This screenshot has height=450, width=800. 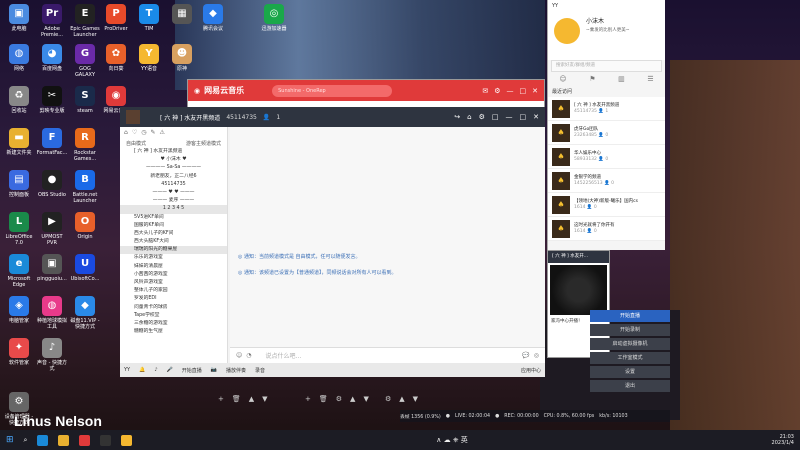 What do you see at coordinates (451, 440) in the screenshot?
I see `system-tray: ∧ ☁ ⎈ 英` at bounding box center [451, 440].